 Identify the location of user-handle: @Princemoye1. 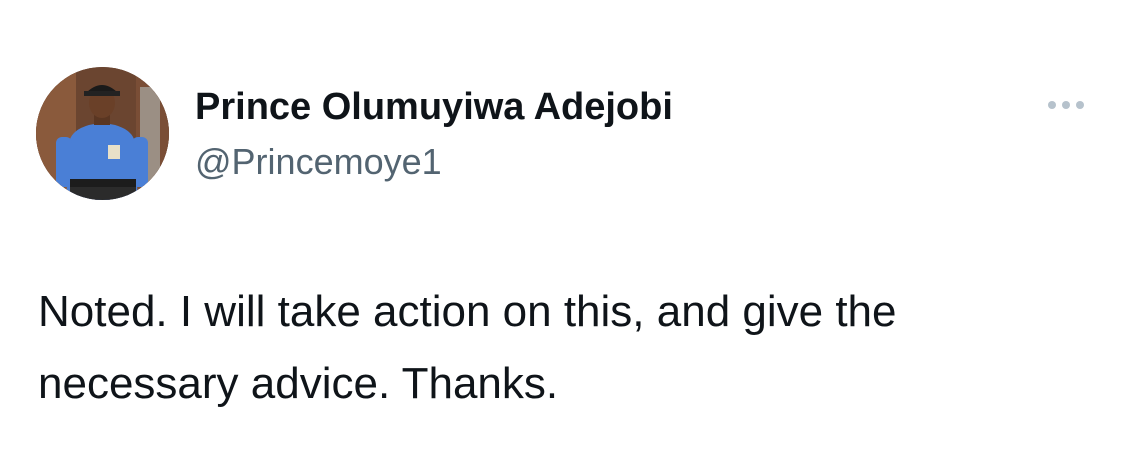
(318, 162).